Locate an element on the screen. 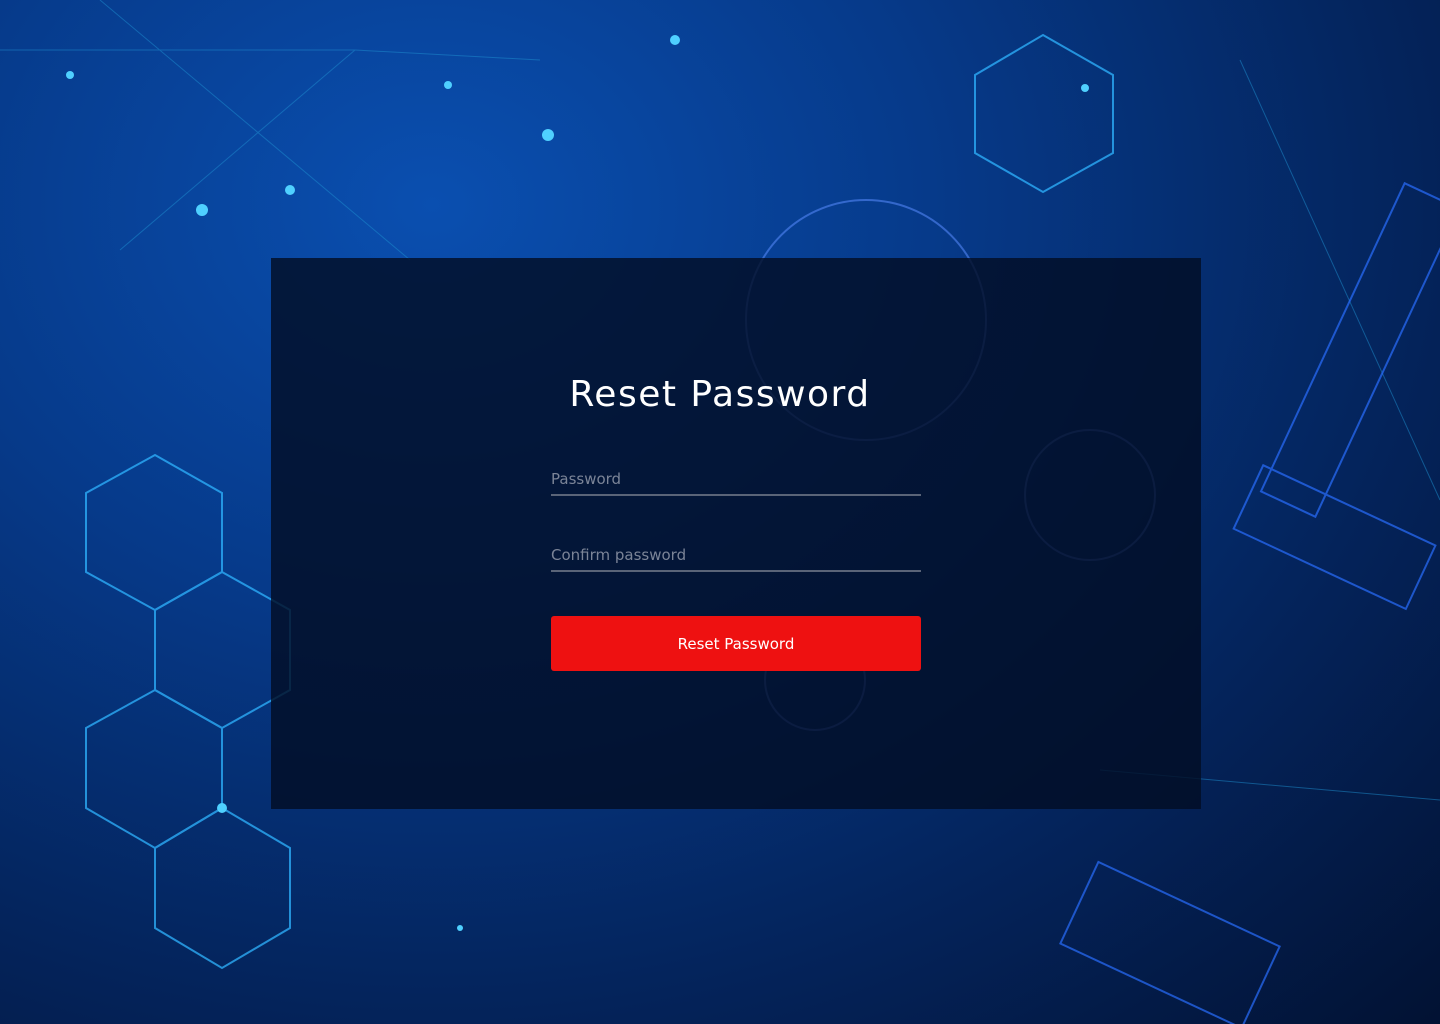 The image size is (1440, 1024). confirm-password-input is located at coordinates (736, 556).